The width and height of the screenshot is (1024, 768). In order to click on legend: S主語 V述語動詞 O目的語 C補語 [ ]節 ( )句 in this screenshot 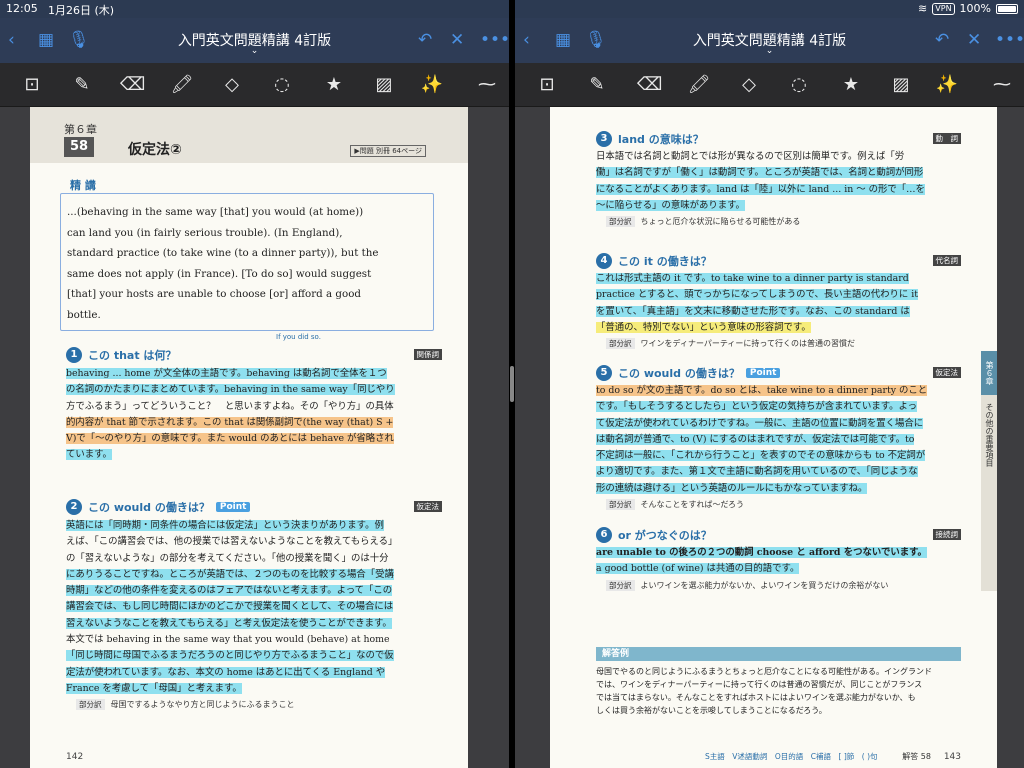, I will do `click(791, 756)`.